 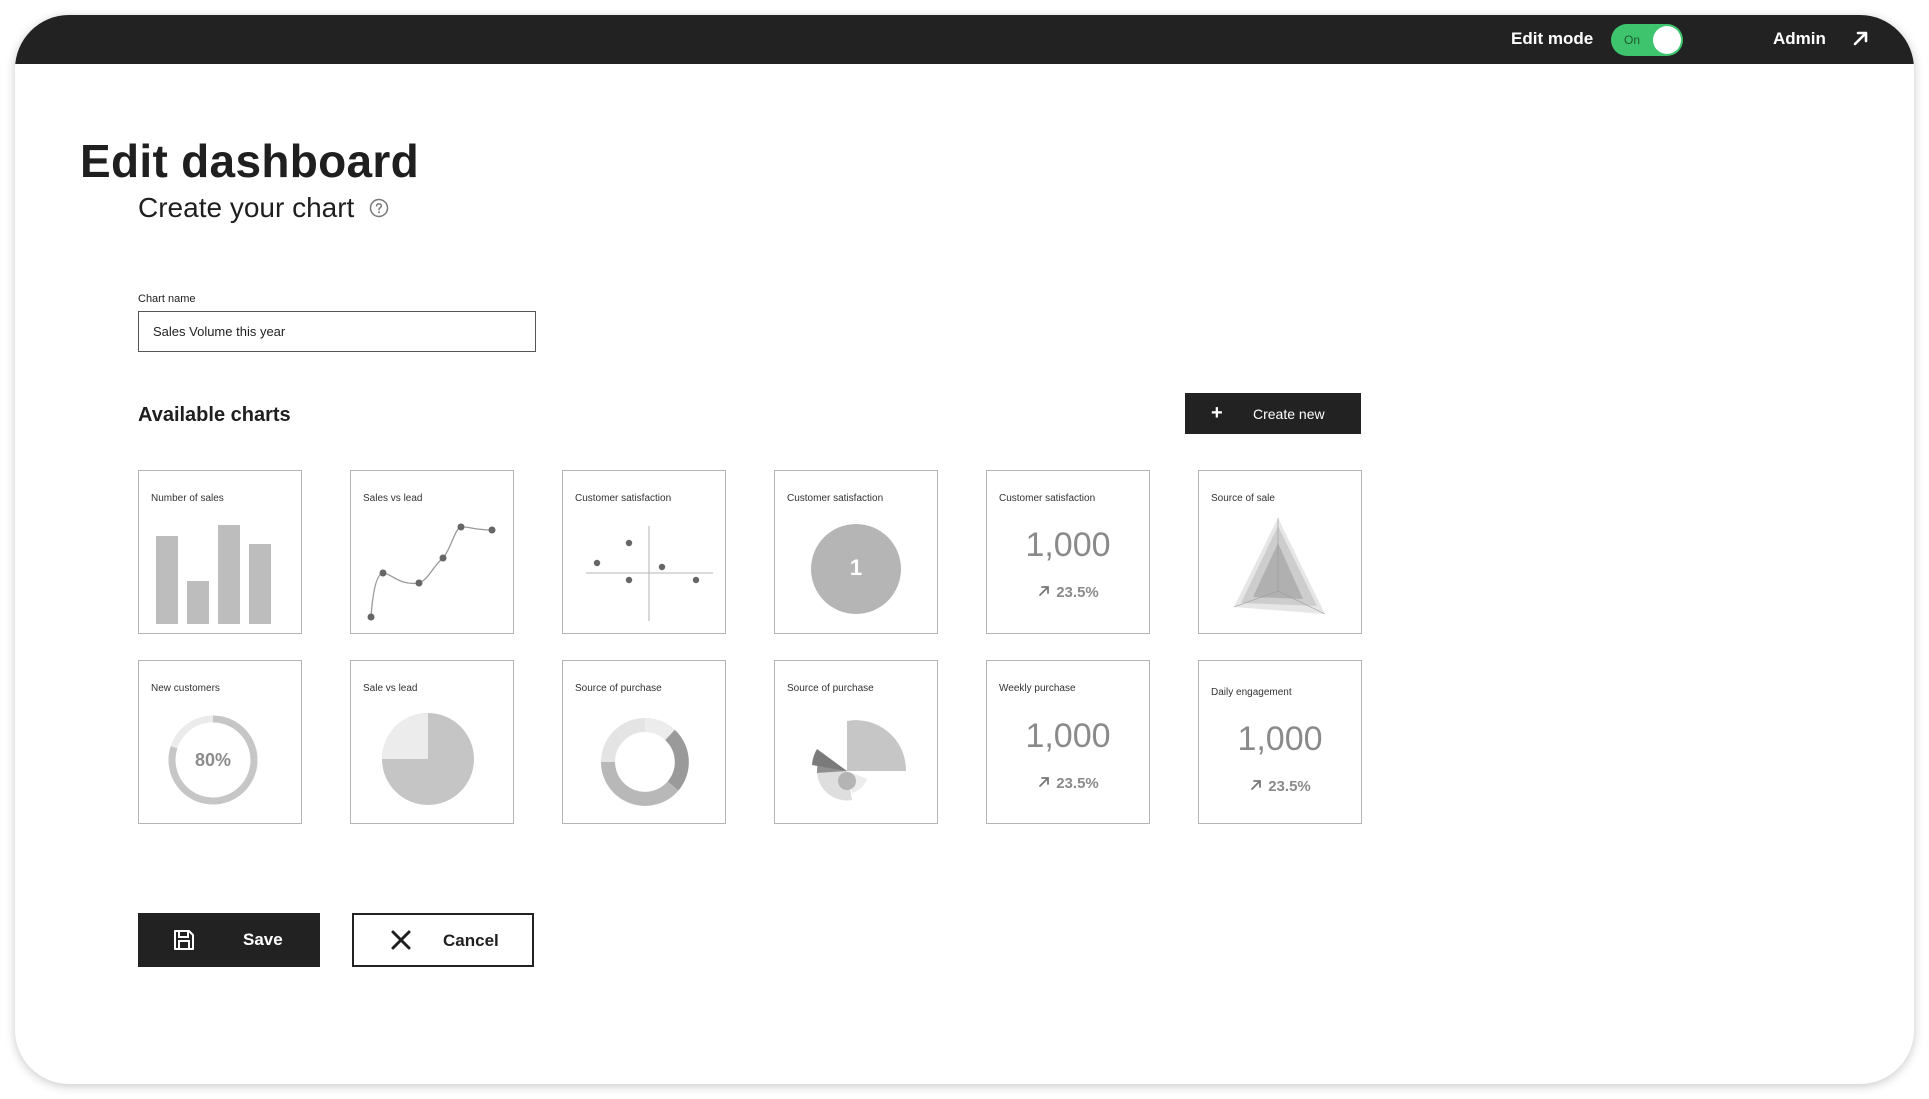 I want to click on single-value-number: 1, so click(x=856, y=567).